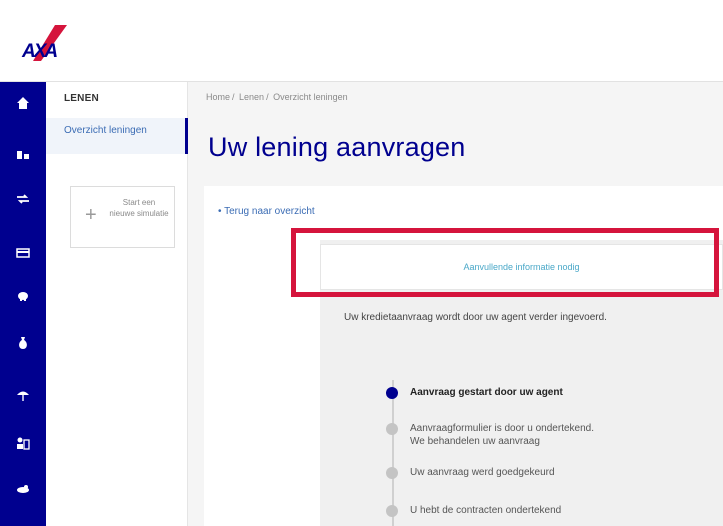  Describe the element at coordinates (23, 103) in the screenshot. I see `home-icon` at that location.